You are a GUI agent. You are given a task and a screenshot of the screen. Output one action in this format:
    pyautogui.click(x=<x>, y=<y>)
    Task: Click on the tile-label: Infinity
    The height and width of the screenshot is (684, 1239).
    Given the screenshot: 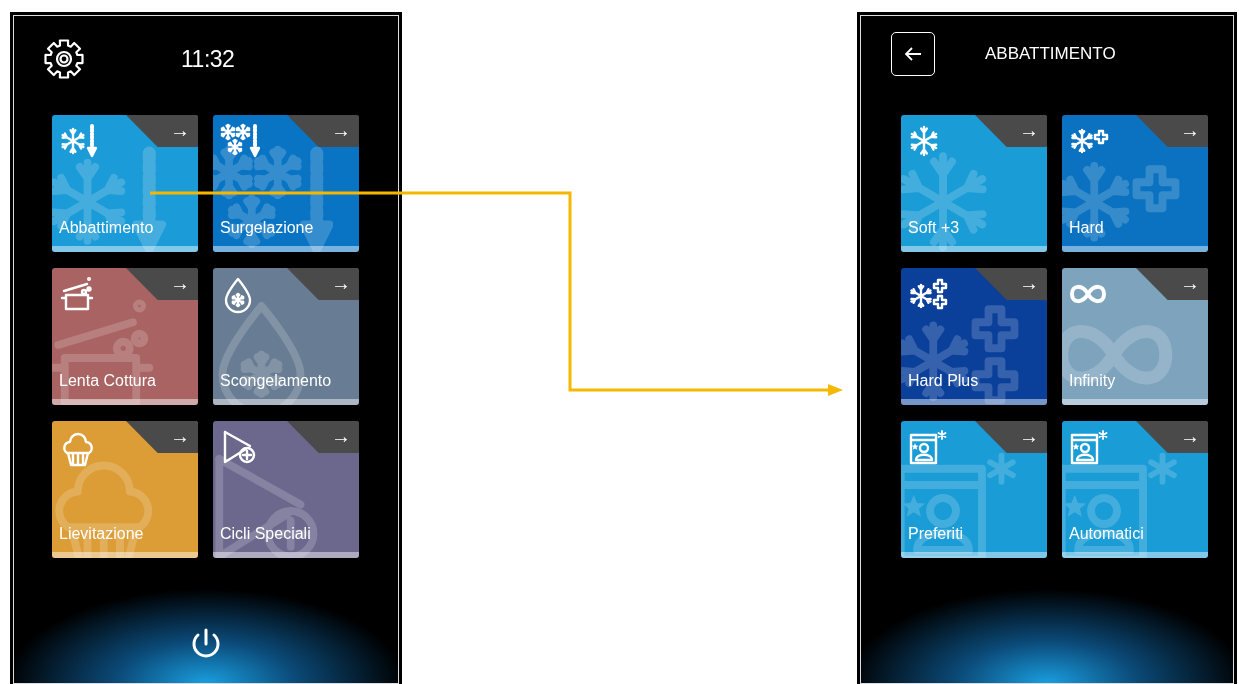 What is the action you would take?
    pyautogui.click(x=1093, y=381)
    